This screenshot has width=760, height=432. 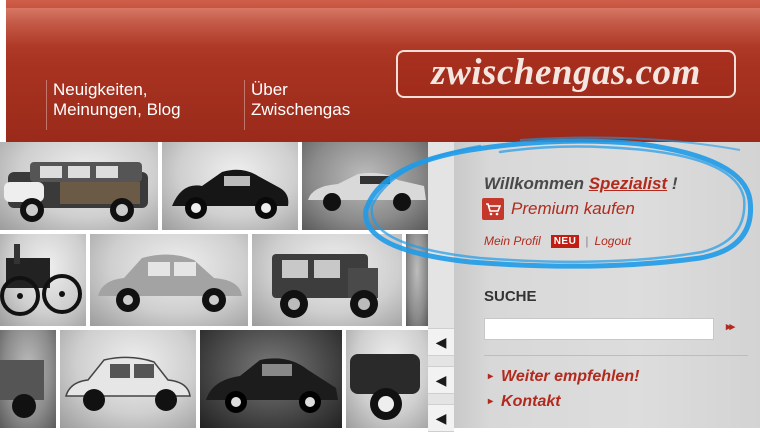 What do you see at coordinates (325, 286) in the screenshot?
I see `vintage-sedan-photo` at bounding box center [325, 286].